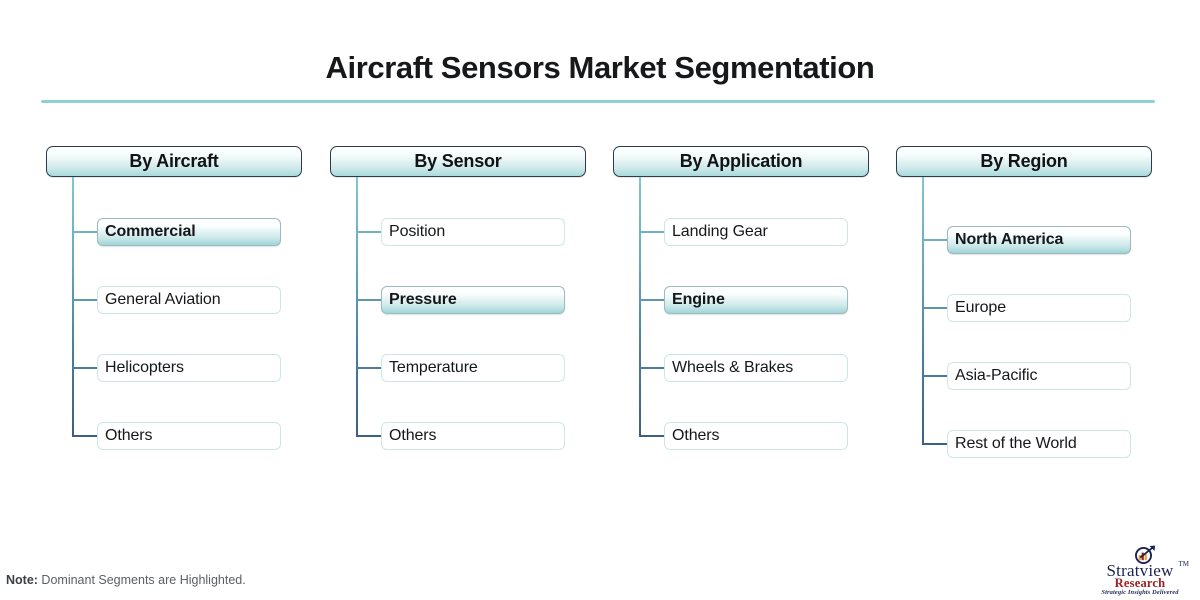 The width and height of the screenshot is (1200, 600). What do you see at coordinates (1024, 161) in the screenshot?
I see `column-header-by-region: By Region` at bounding box center [1024, 161].